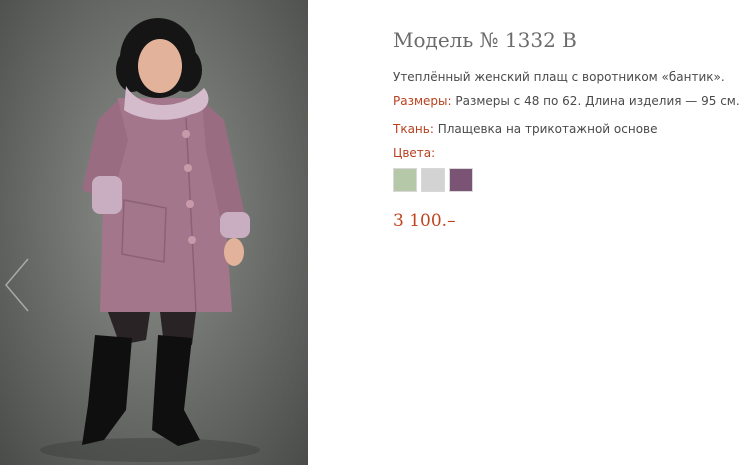 The image size is (746, 465). I want to click on colors-label: Цвета:, so click(414, 153).